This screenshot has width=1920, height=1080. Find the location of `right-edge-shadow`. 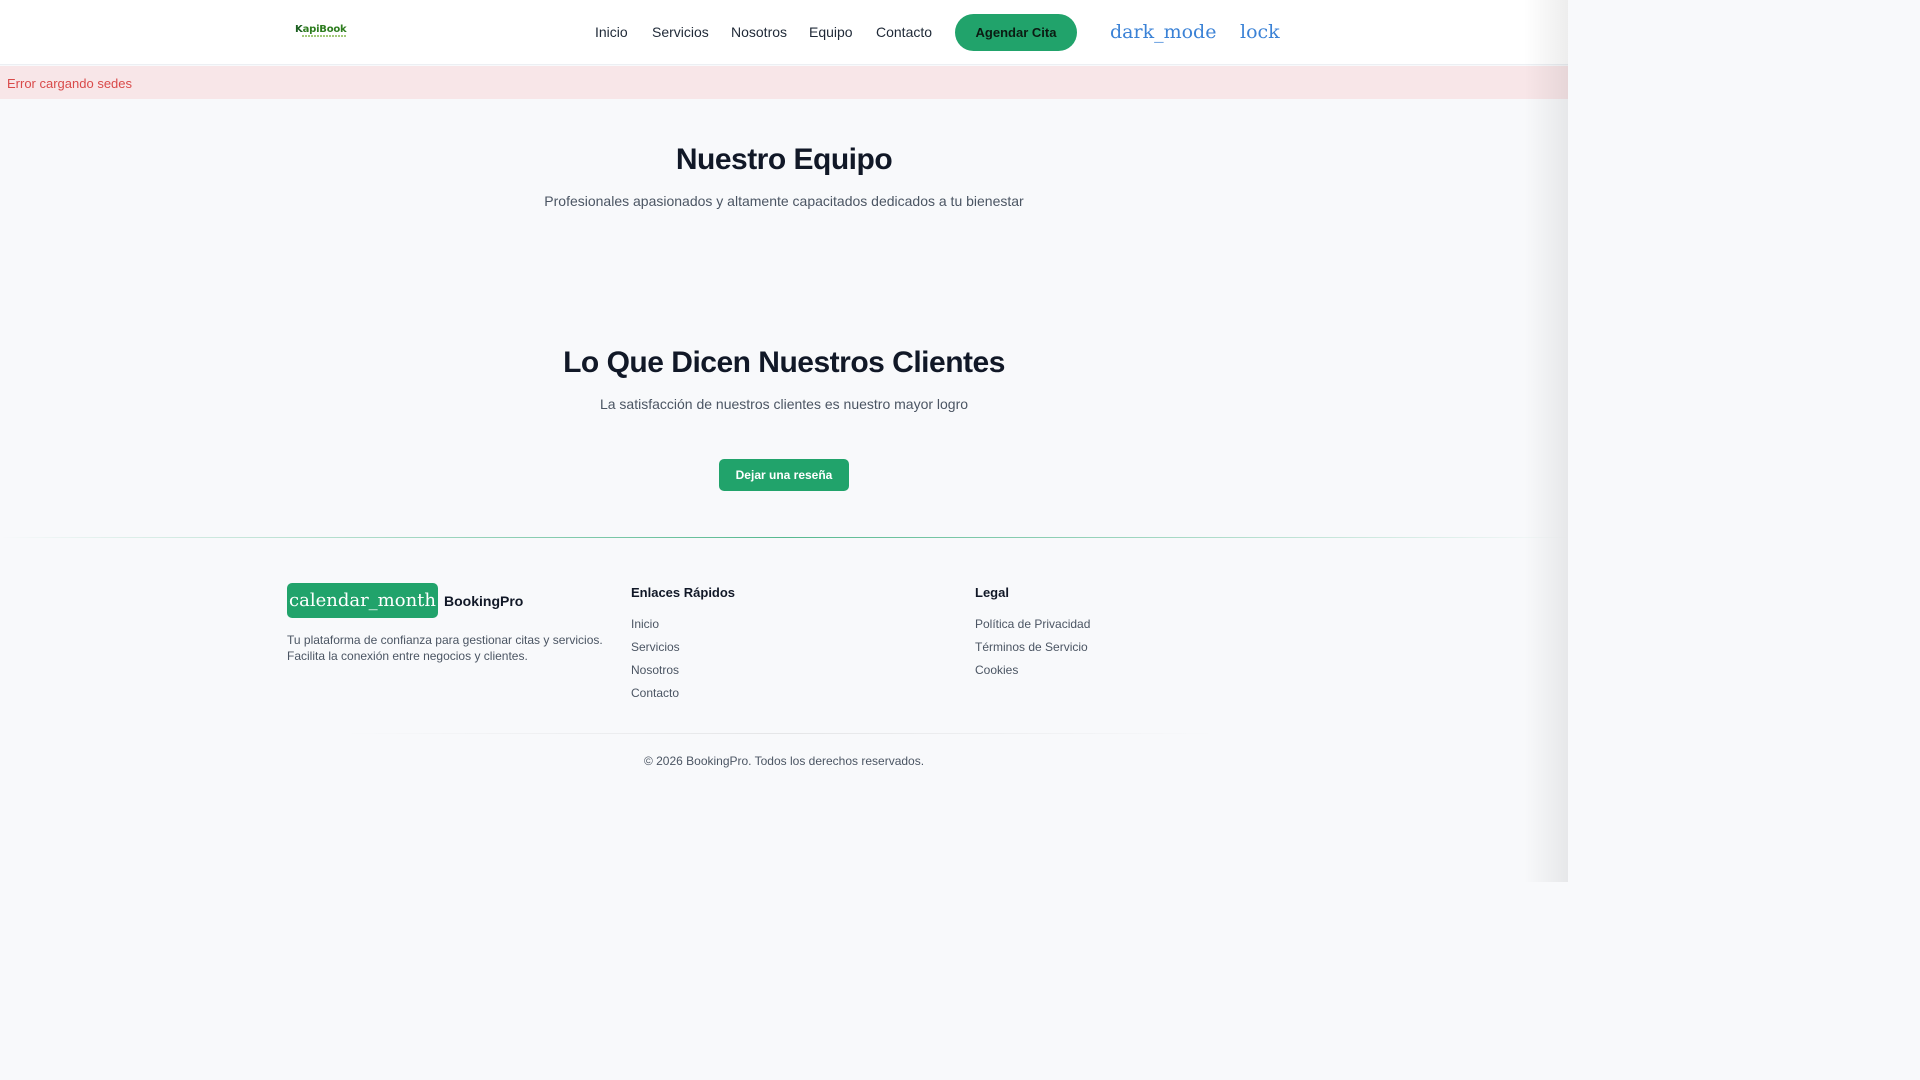

right-edge-shadow is located at coordinates (1546, 441).